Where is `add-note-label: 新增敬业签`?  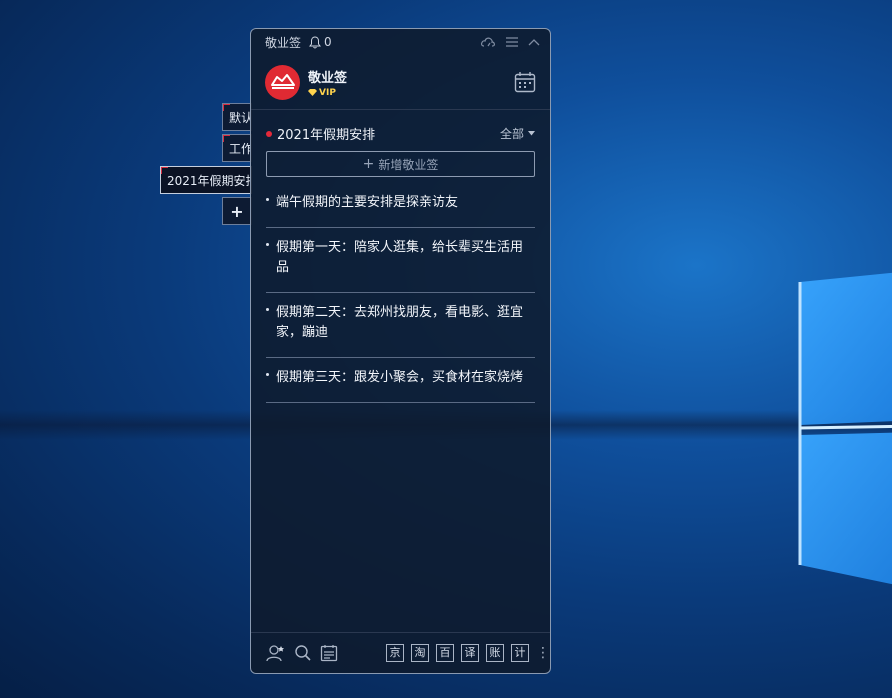
add-note-label: 新增敬业签 is located at coordinates (408, 164).